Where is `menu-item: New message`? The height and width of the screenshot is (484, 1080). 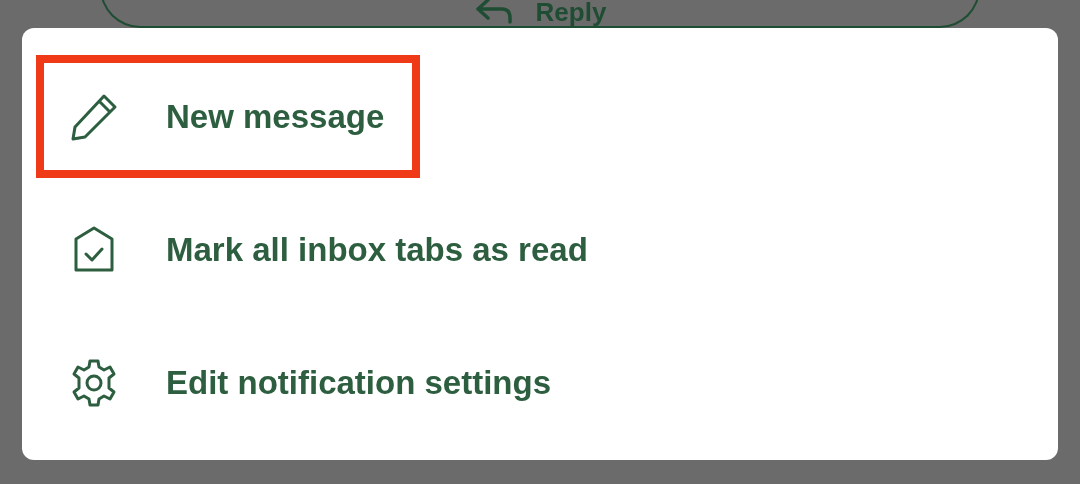 menu-item: New message is located at coordinates (228, 116).